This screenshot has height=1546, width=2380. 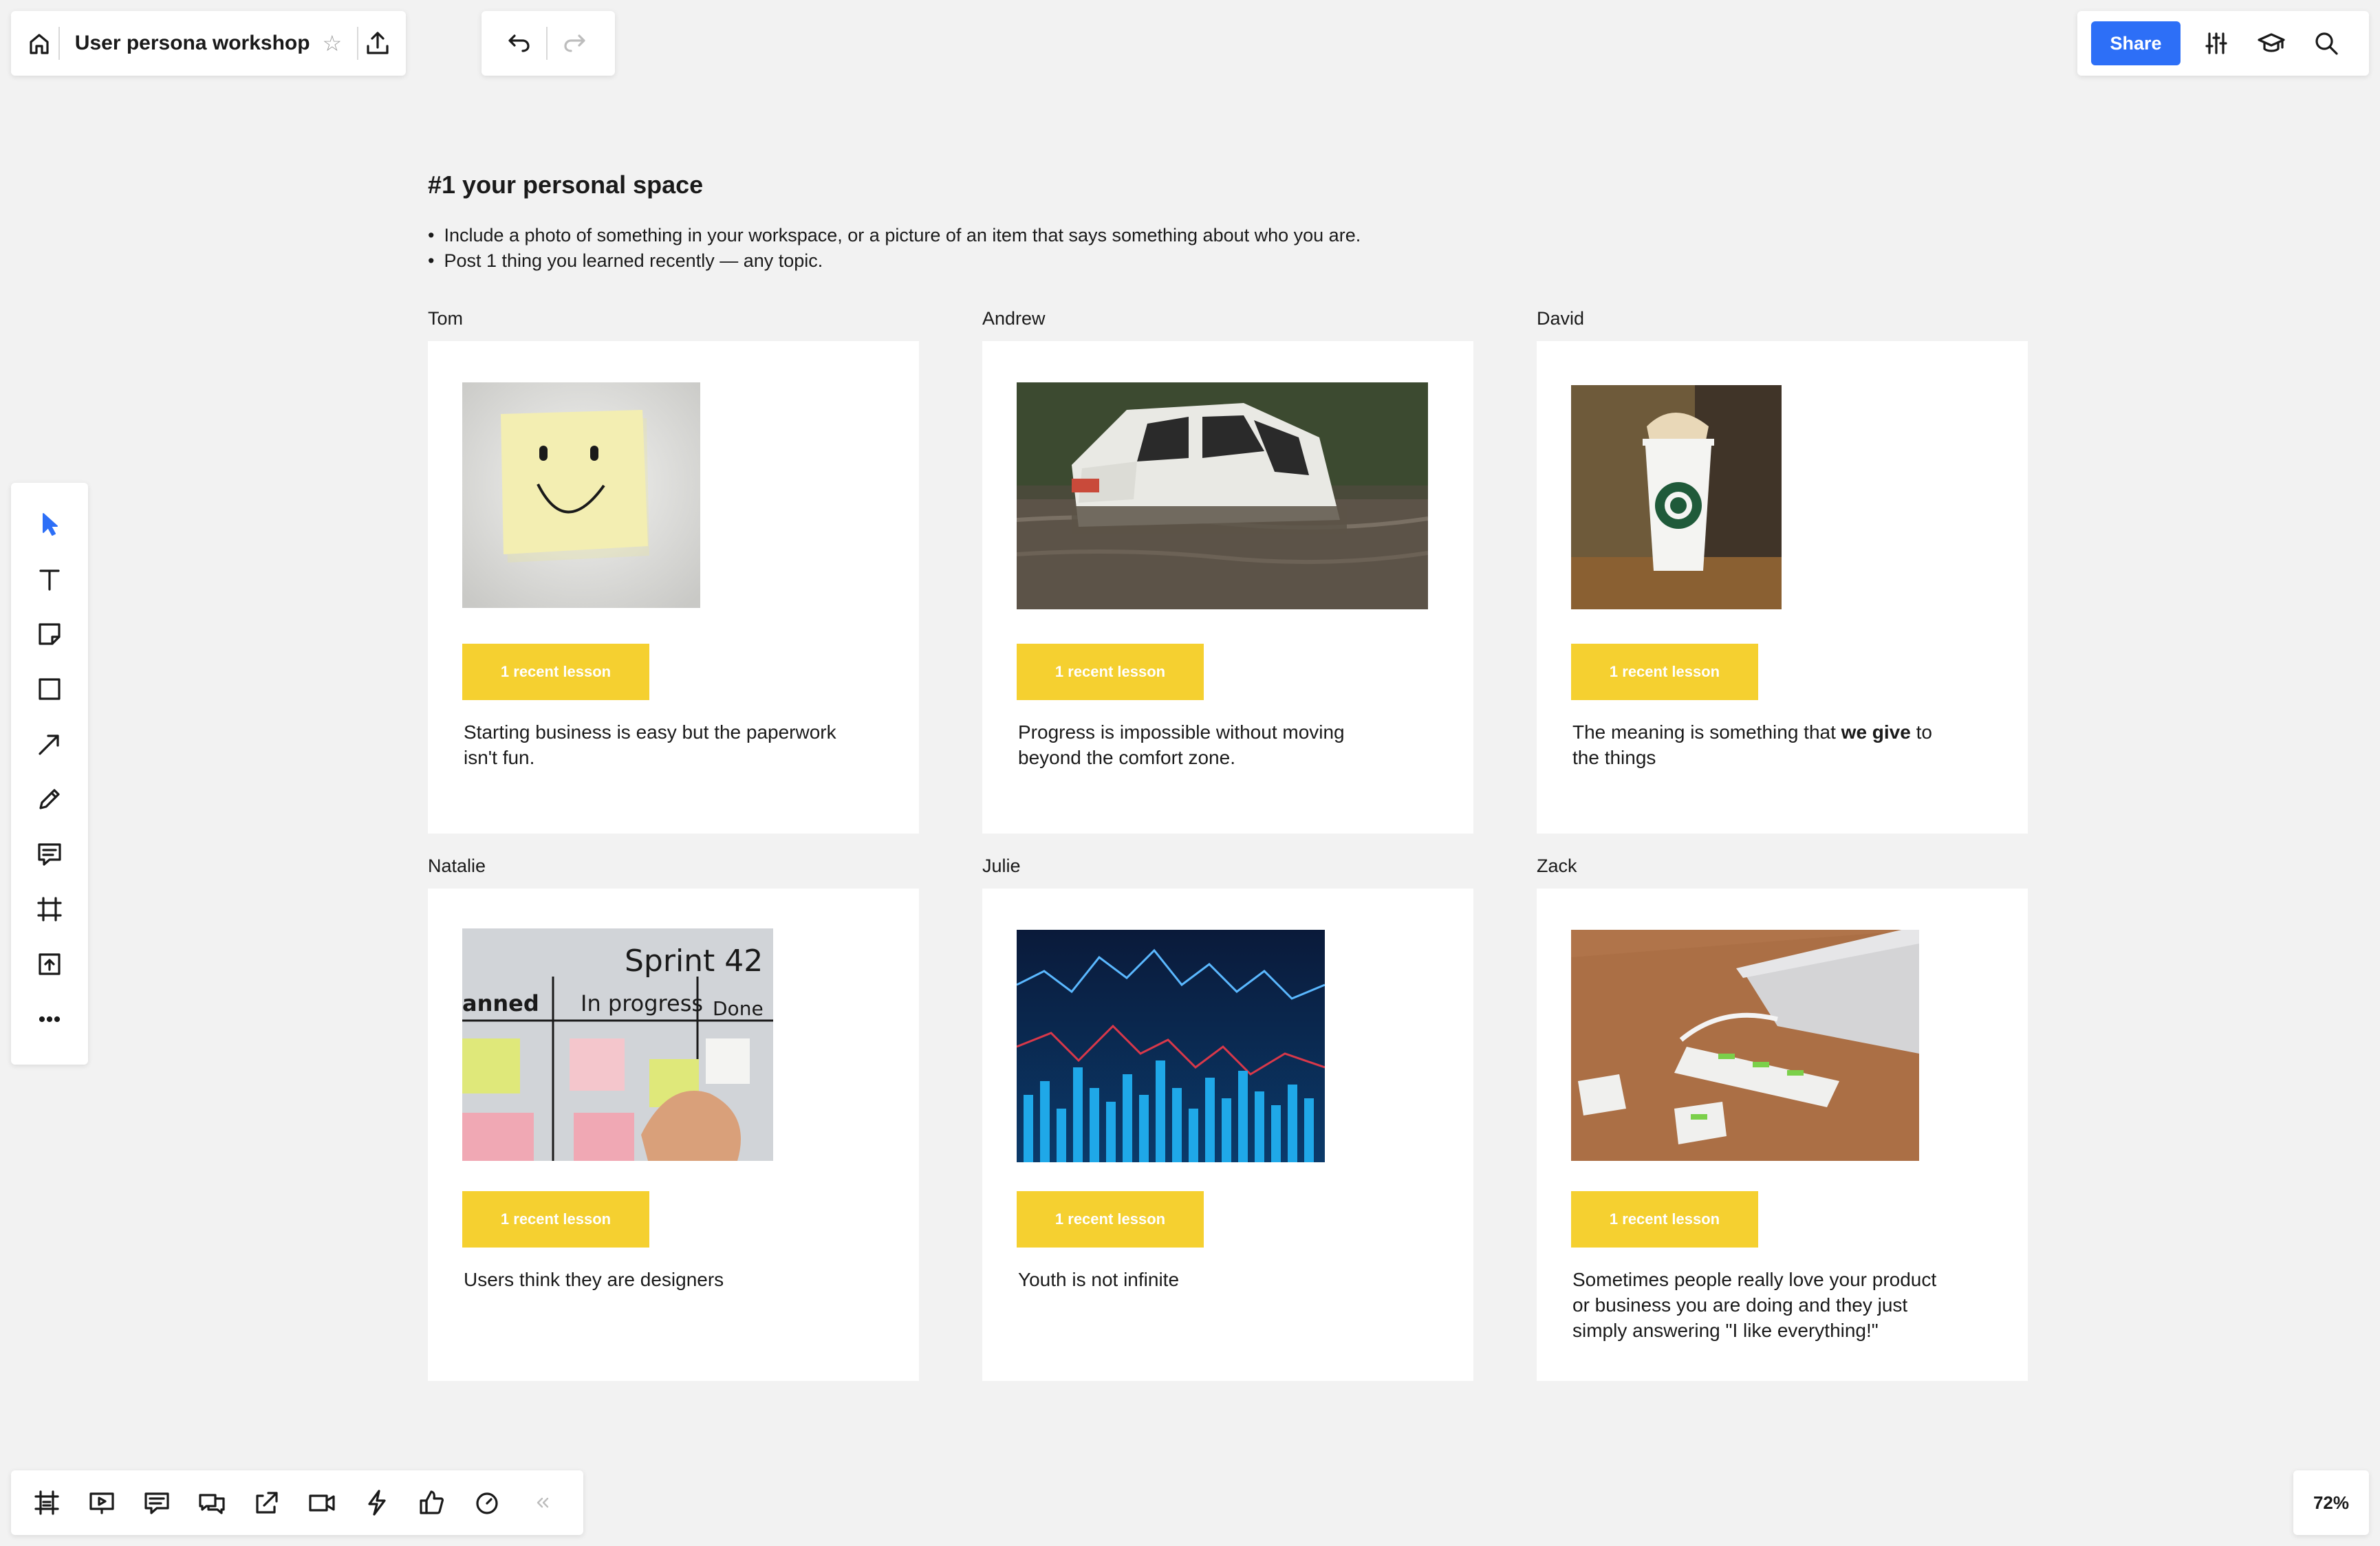 What do you see at coordinates (192, 44) in the screenshot?
I see `board-title: User persona workshop` at bounding box center [192, 44].